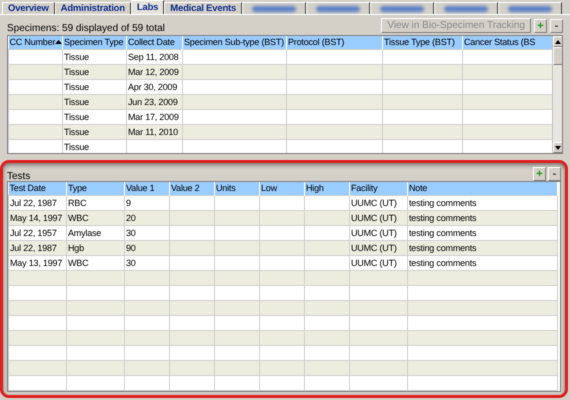  Describe the element at coordinates (95, 202) in the screenshot. I see `table-cell: RBC` at that location.